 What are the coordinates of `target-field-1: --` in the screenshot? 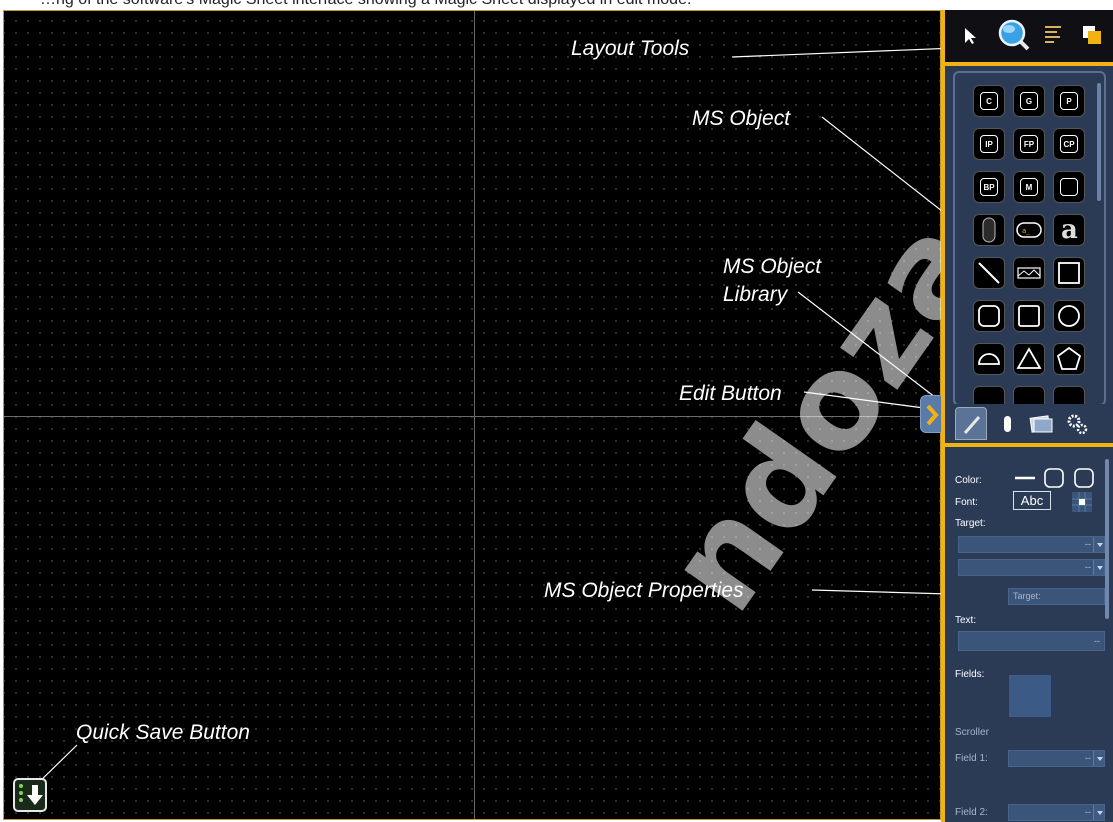 It's located at (1031, 544).